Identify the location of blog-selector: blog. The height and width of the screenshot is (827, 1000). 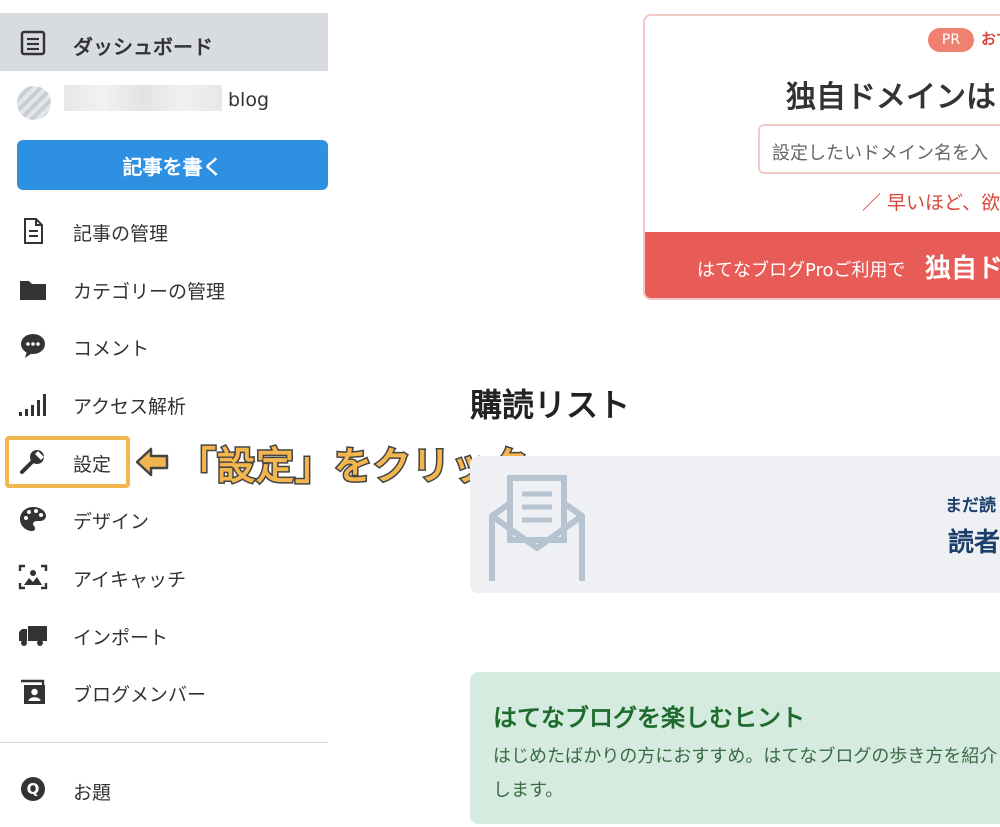
(164, 102).